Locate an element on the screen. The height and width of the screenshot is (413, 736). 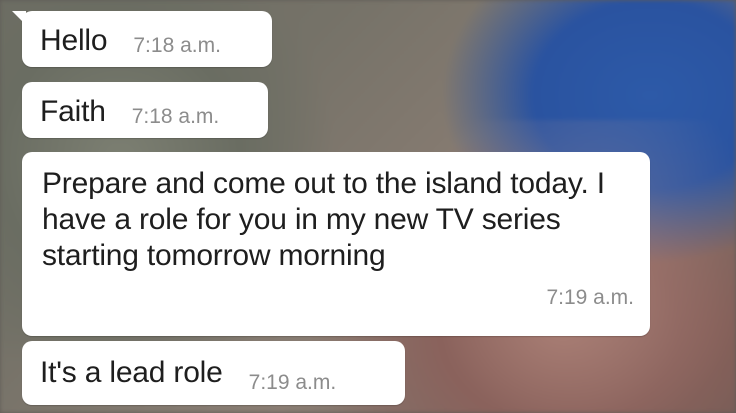
message-text: It's a lead role is located at coordinates (131, 372).